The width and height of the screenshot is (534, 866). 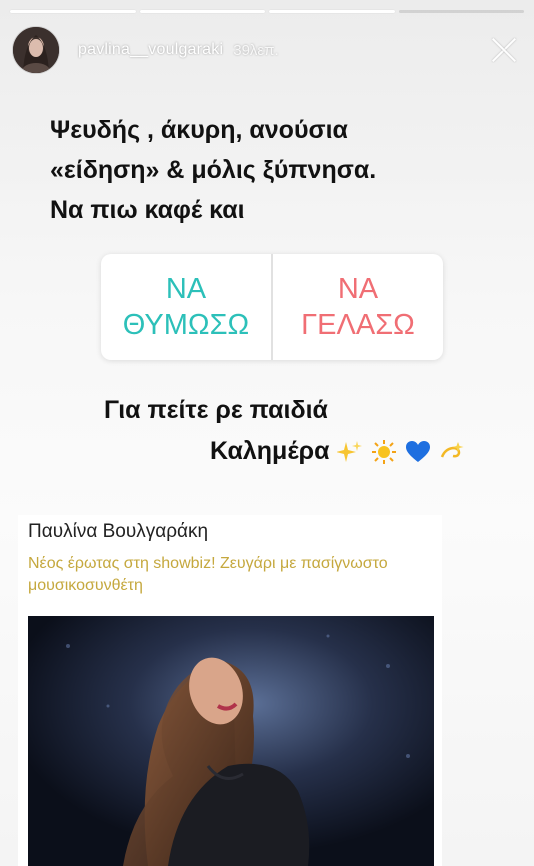 I want to click on story-text-line: Ψευδής , άκυρη, ανούσια, so click(x=199, y=130).